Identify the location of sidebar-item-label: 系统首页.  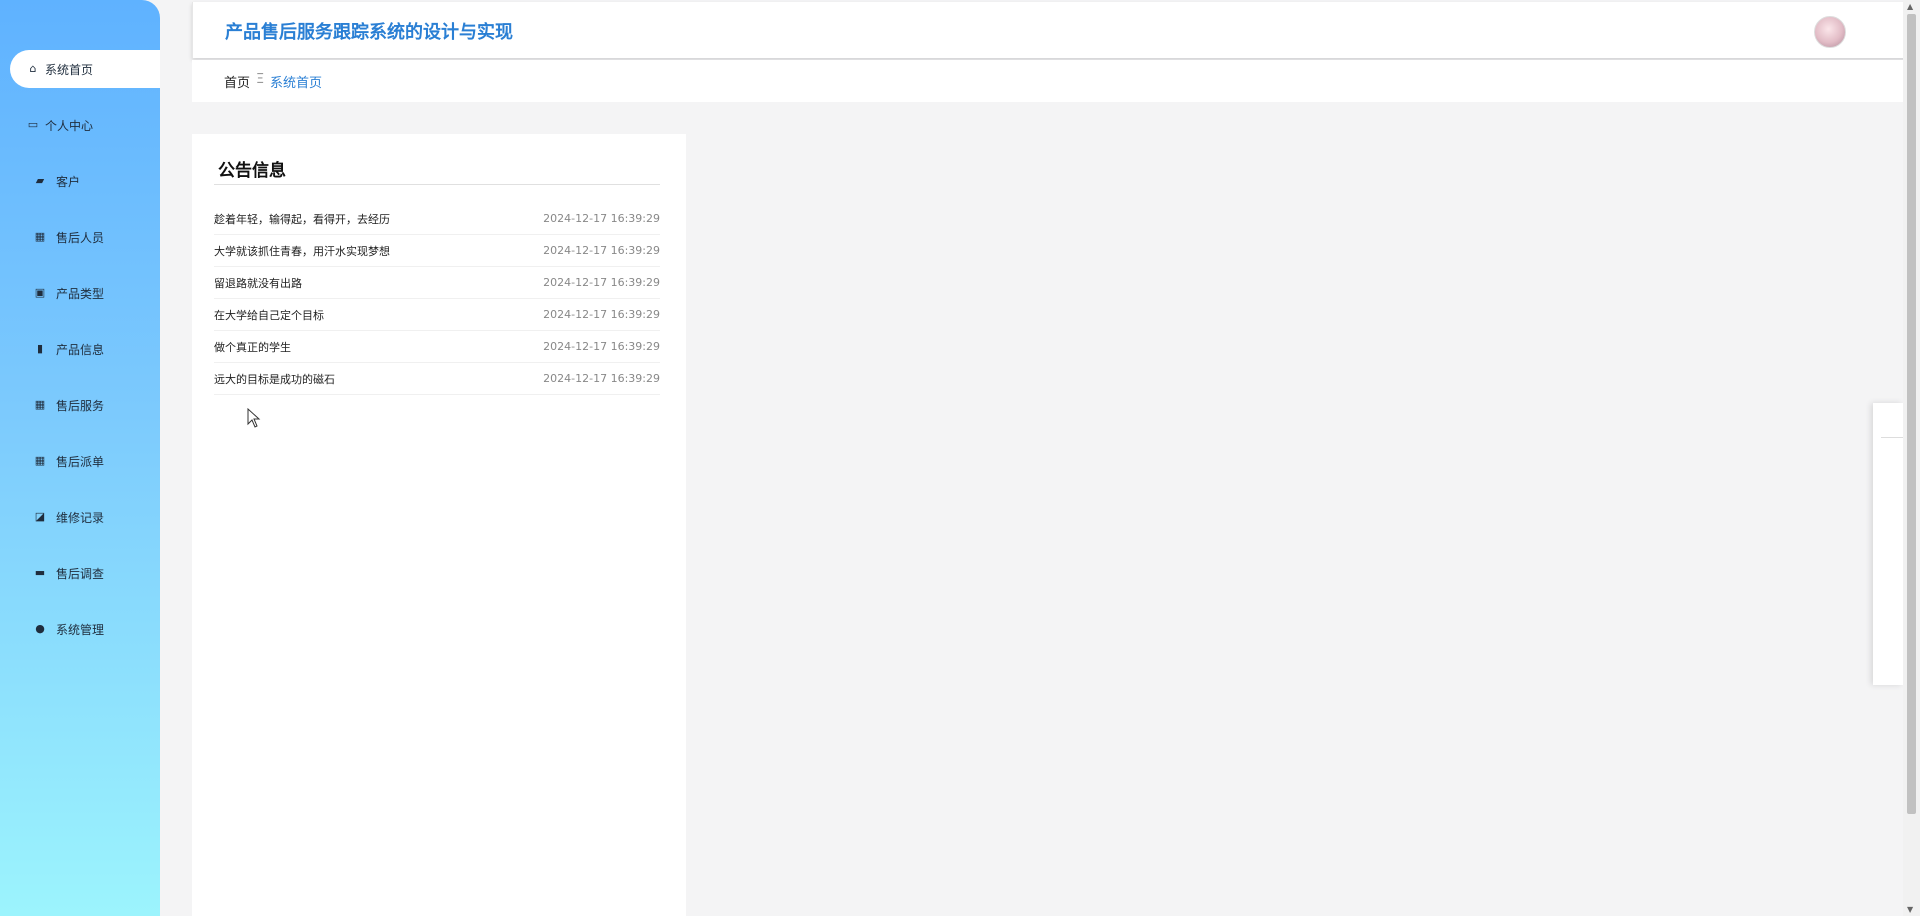
(69, 69).